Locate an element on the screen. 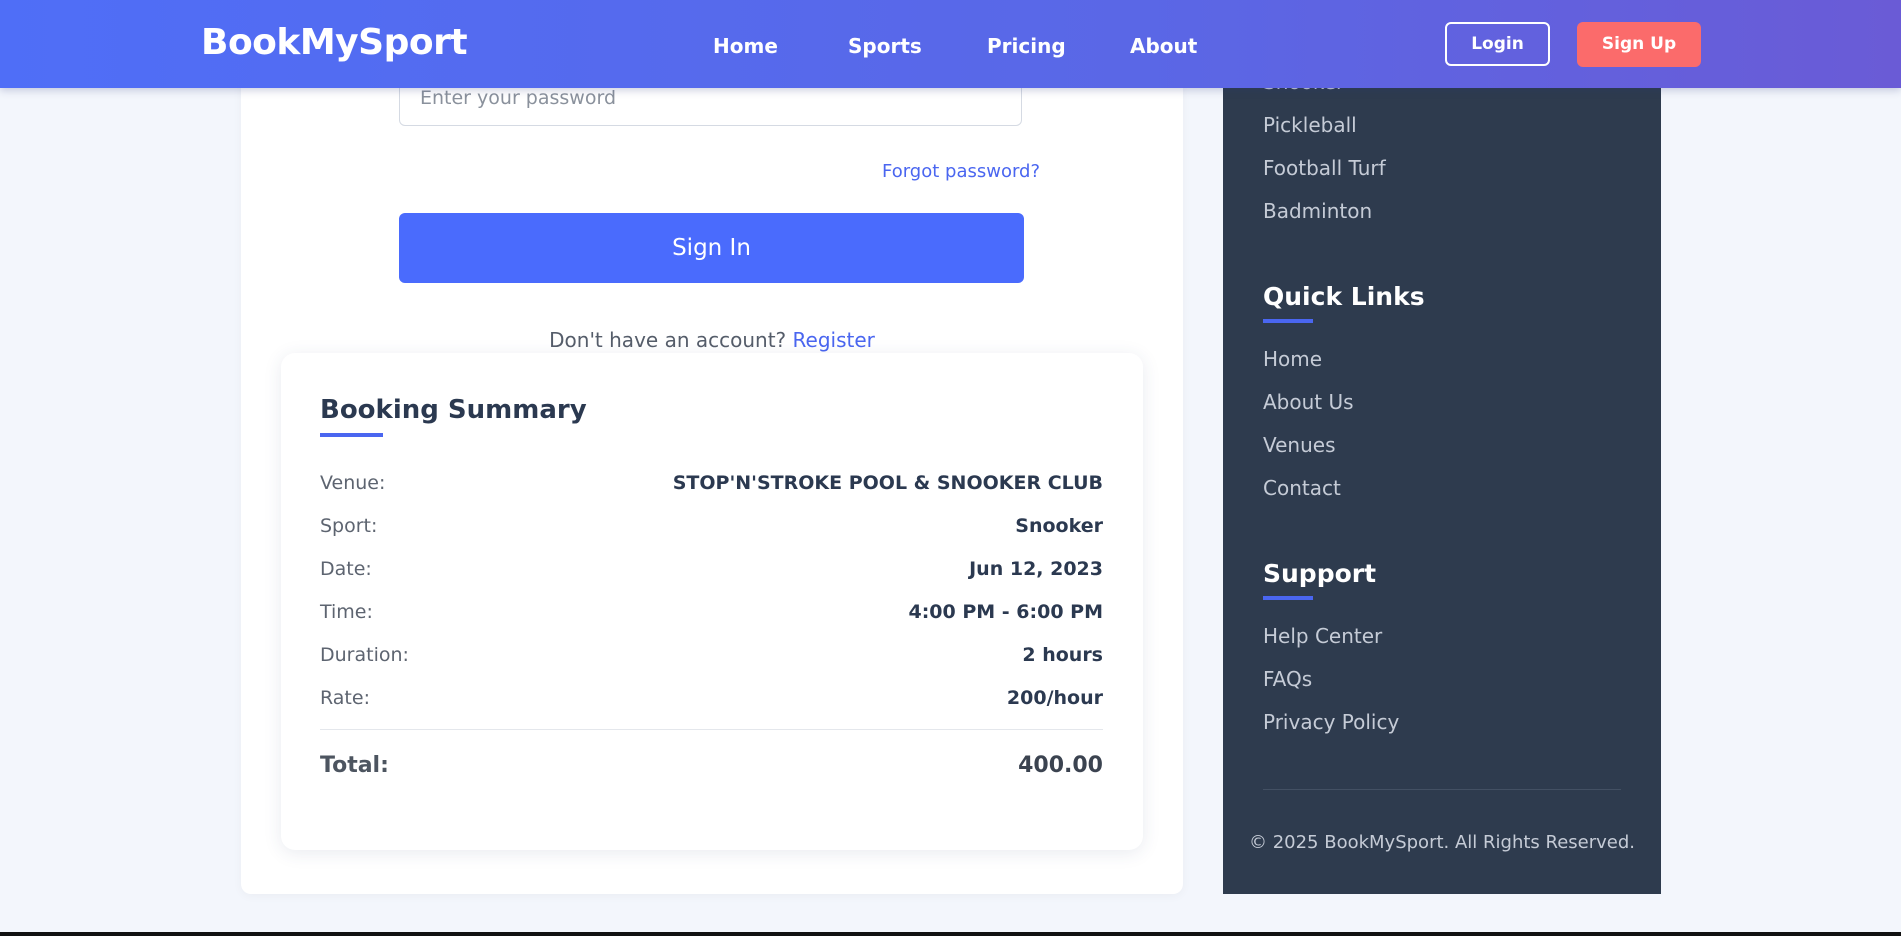 The height and width of the screenshot is (936, 1901). sidebar-sport-pickleball: Pickleball is located at coordinates (1310, 125).